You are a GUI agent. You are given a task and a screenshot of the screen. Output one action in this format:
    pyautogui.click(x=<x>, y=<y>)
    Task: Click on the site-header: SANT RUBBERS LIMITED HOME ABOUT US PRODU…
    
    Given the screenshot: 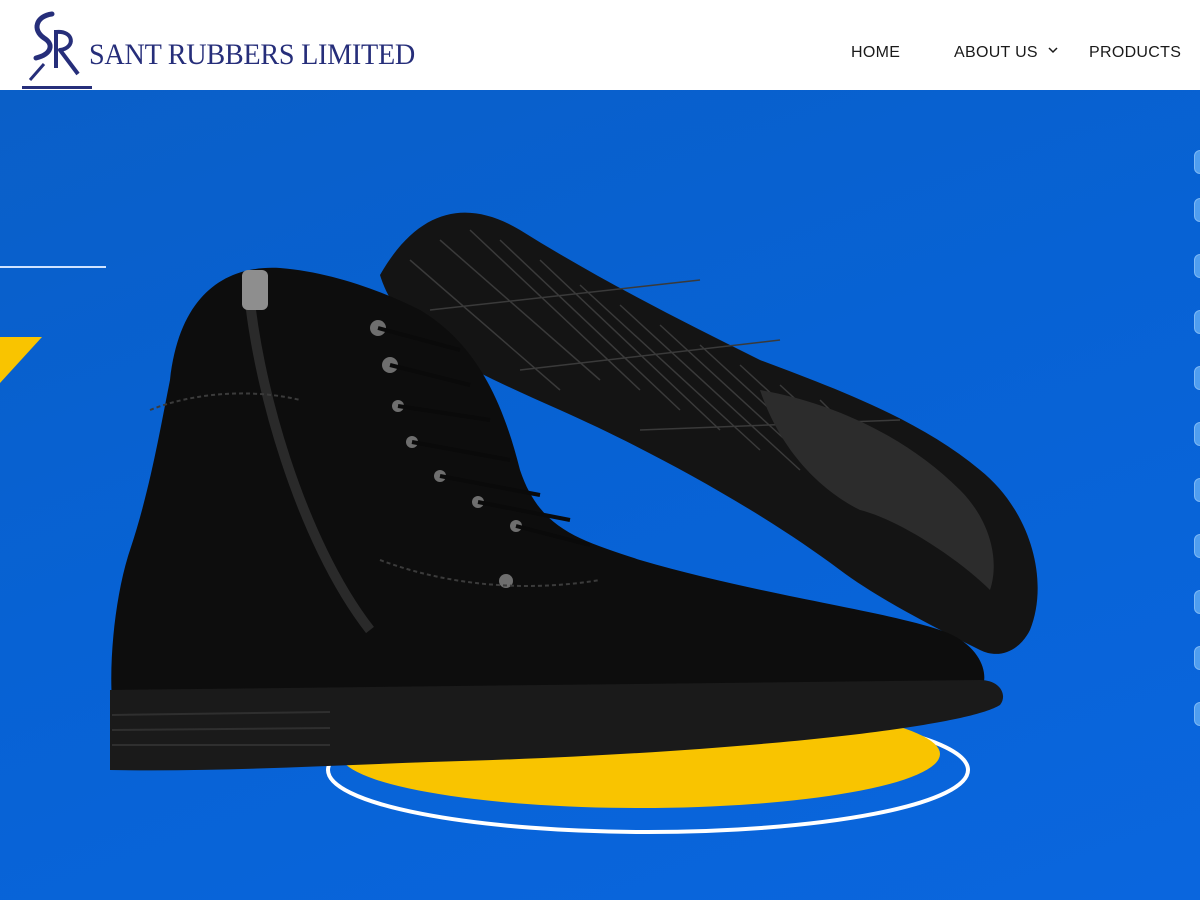 What is the action you would take?
    pyautogui.click(x=600, y=45)
    